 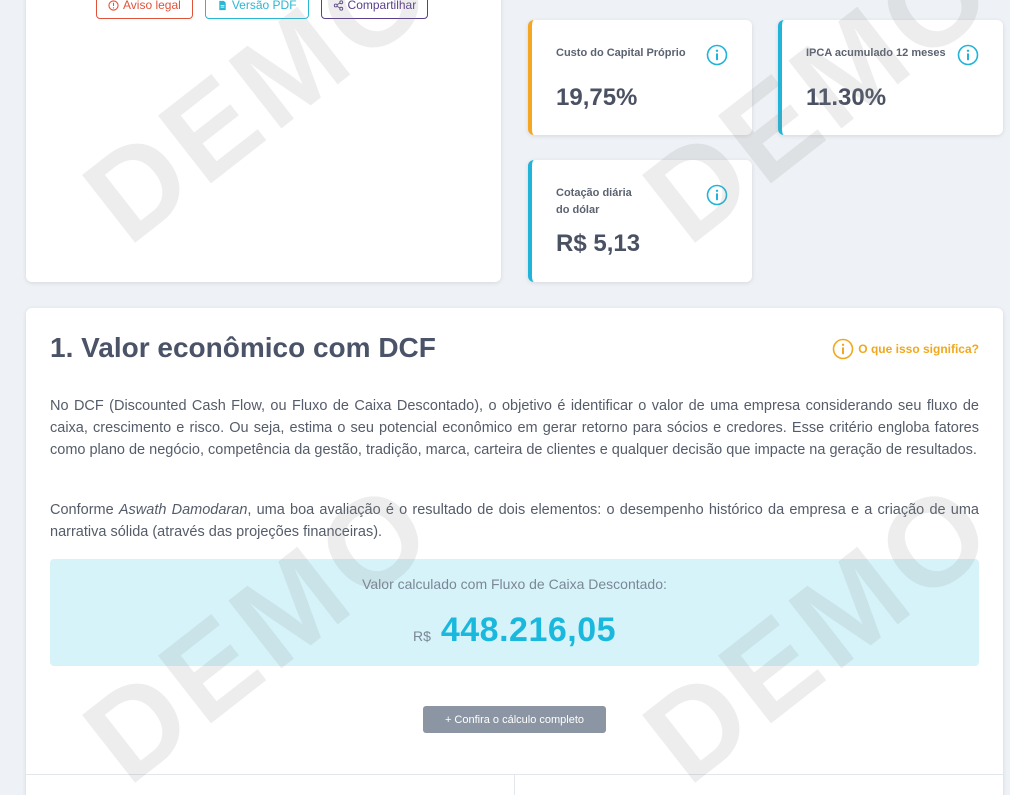 What do you see at coordinates (84, 510) in the screenshot?
I see `paragraph-prefix: Conforme` at bounding box center [84, 510].